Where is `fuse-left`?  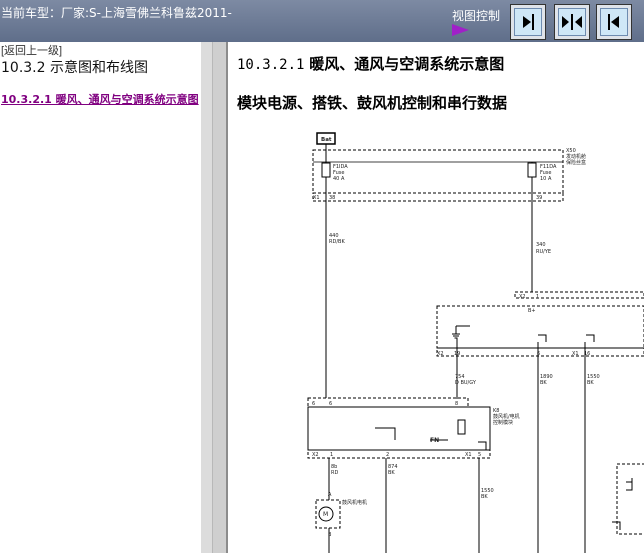
fuse-left is located at coordinates (326, 170).